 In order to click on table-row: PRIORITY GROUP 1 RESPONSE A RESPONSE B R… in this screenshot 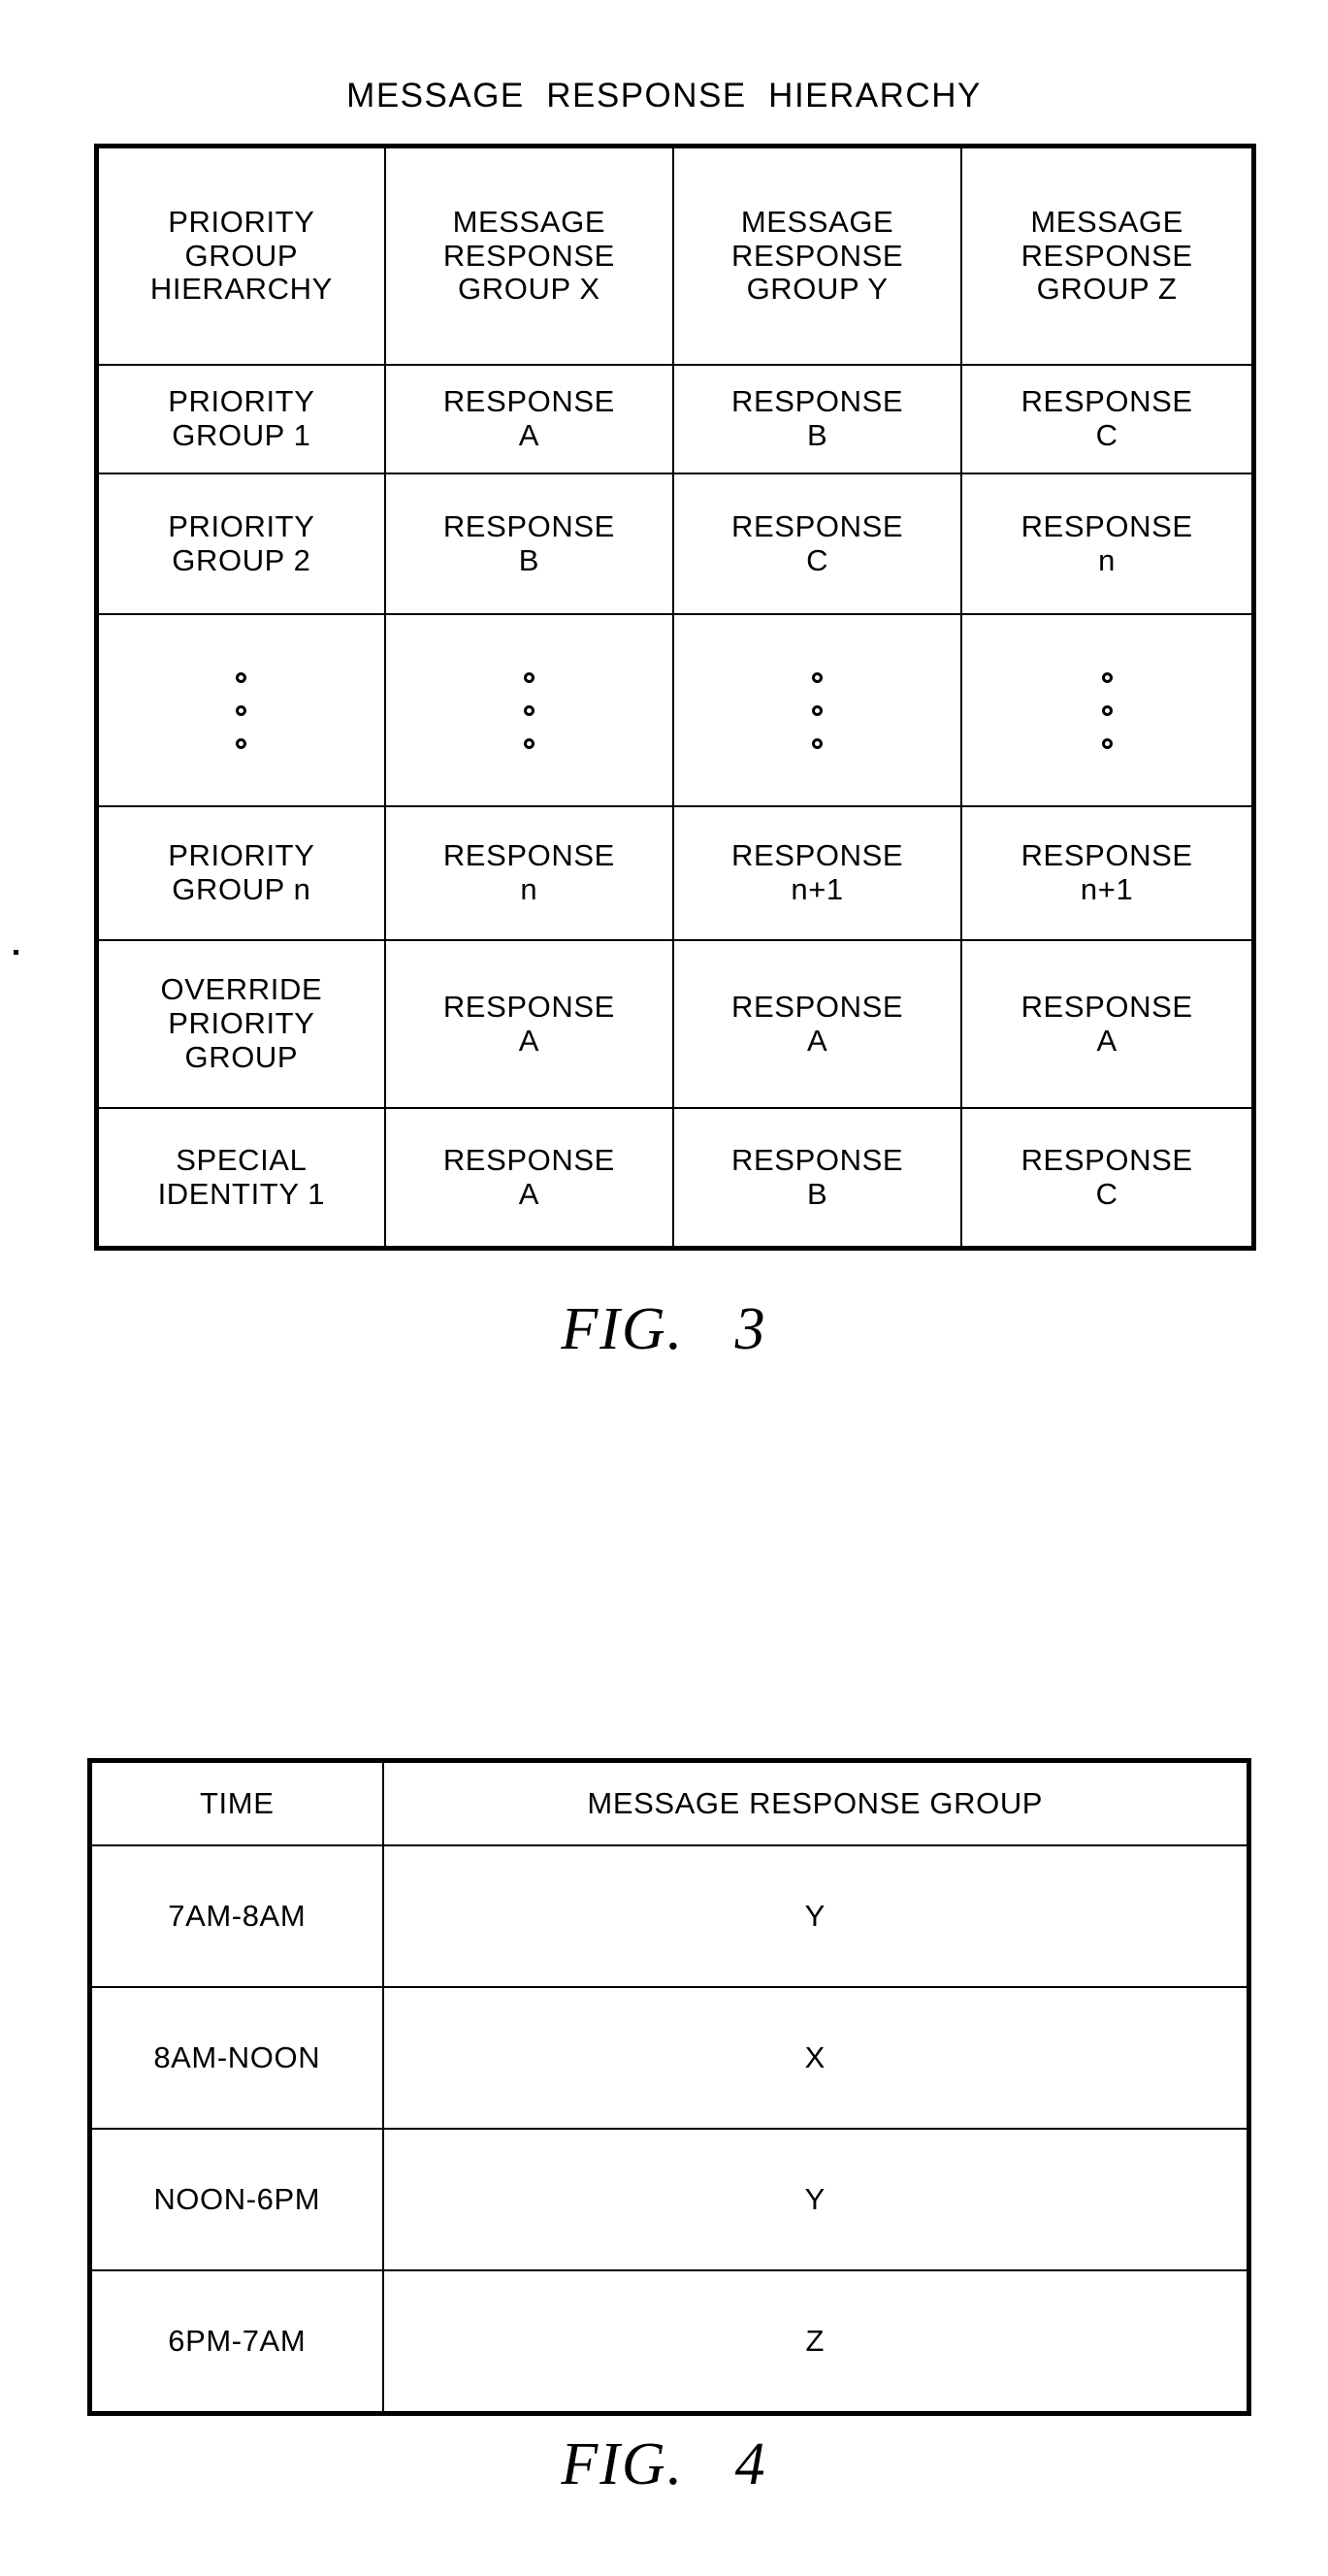, I will do `click(675, 419)`.